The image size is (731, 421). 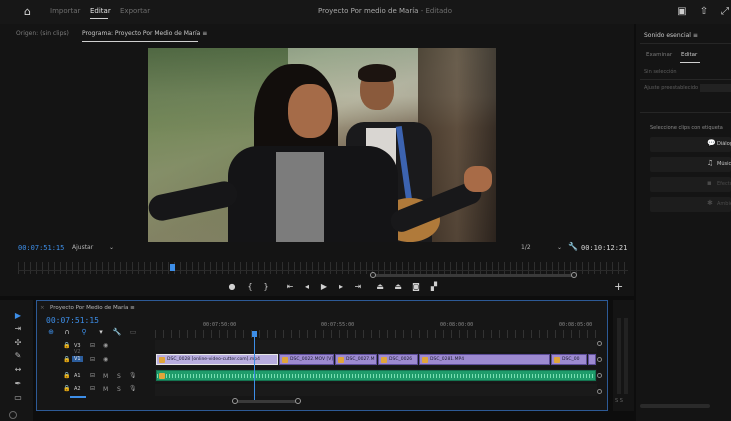 I want to click on zoom-handle-right, so click(x=574, y=275).